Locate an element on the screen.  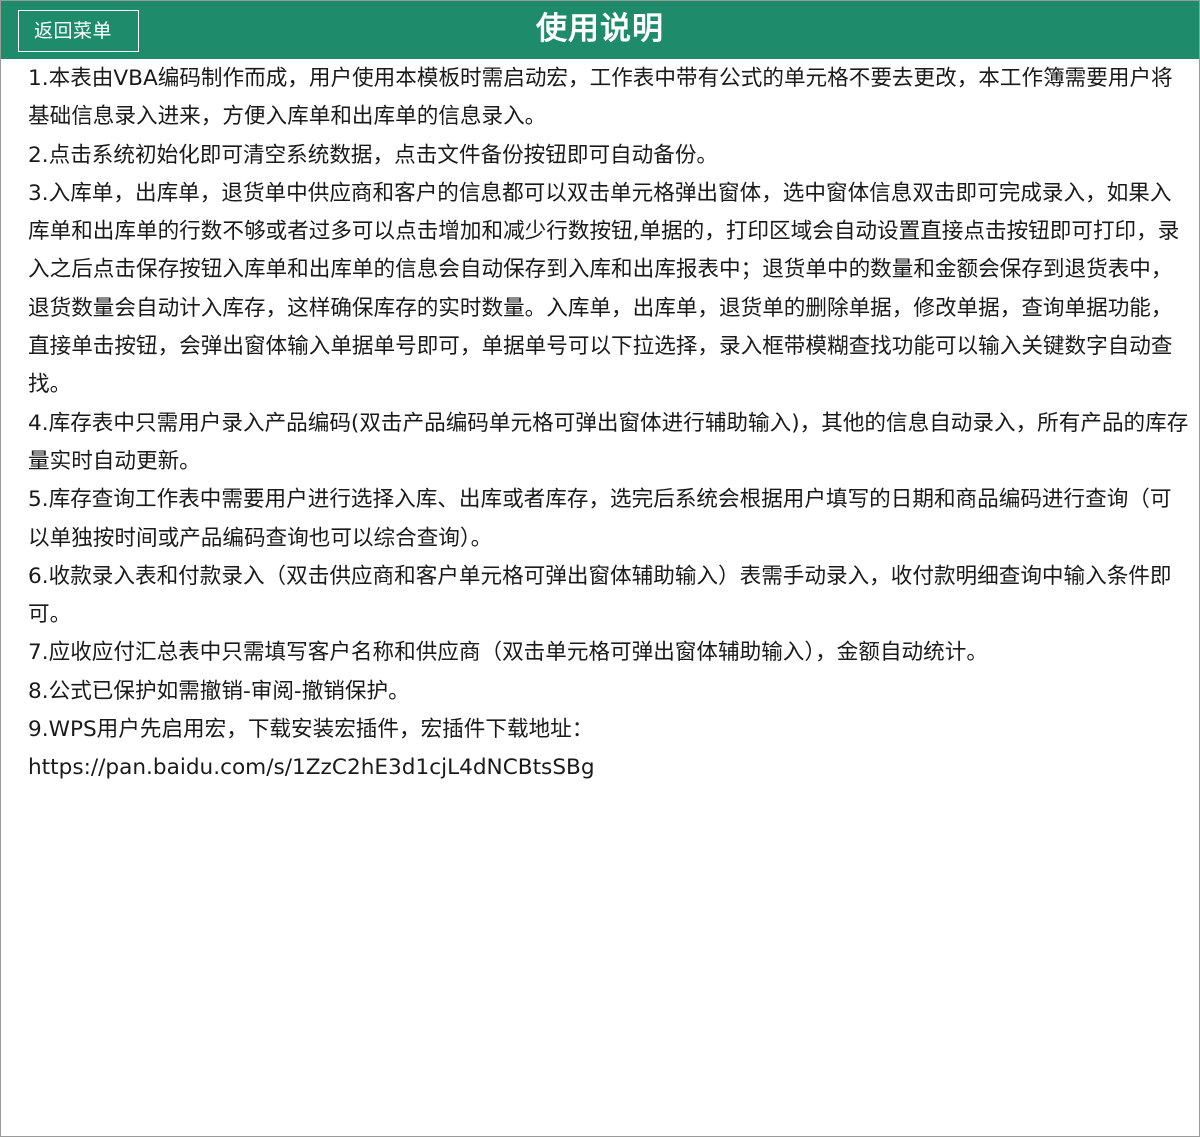
instruction-item-9: 9.WPS用户先启用宏，下载安装宏插件，宏插件下载地址： is located at coordinates (311, 730).